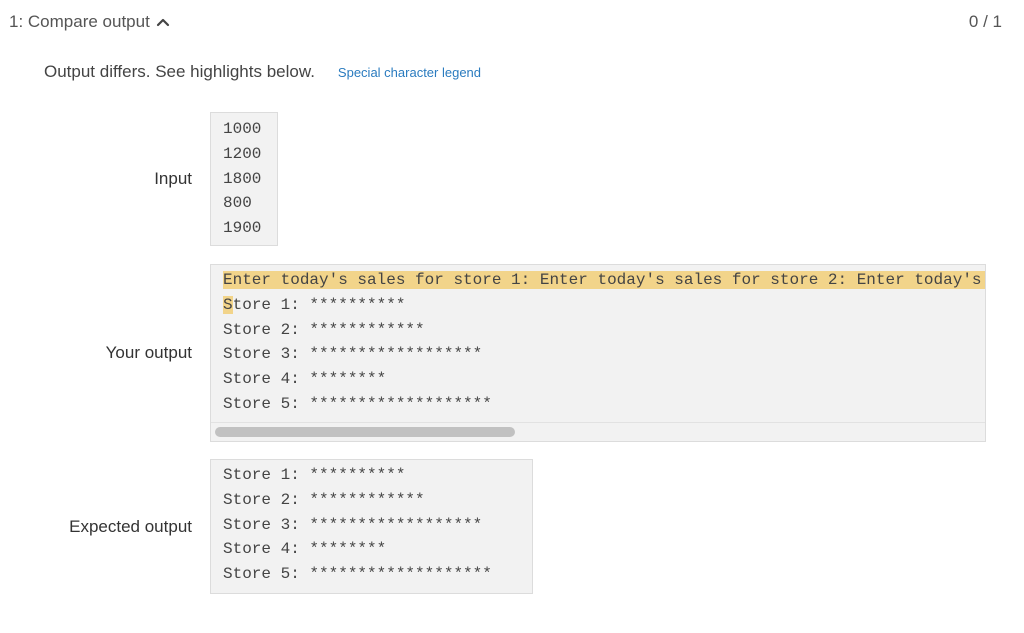 This screenshot has height=633, width=1024. I want to click on chevron-up-icon, so click(162, 22).